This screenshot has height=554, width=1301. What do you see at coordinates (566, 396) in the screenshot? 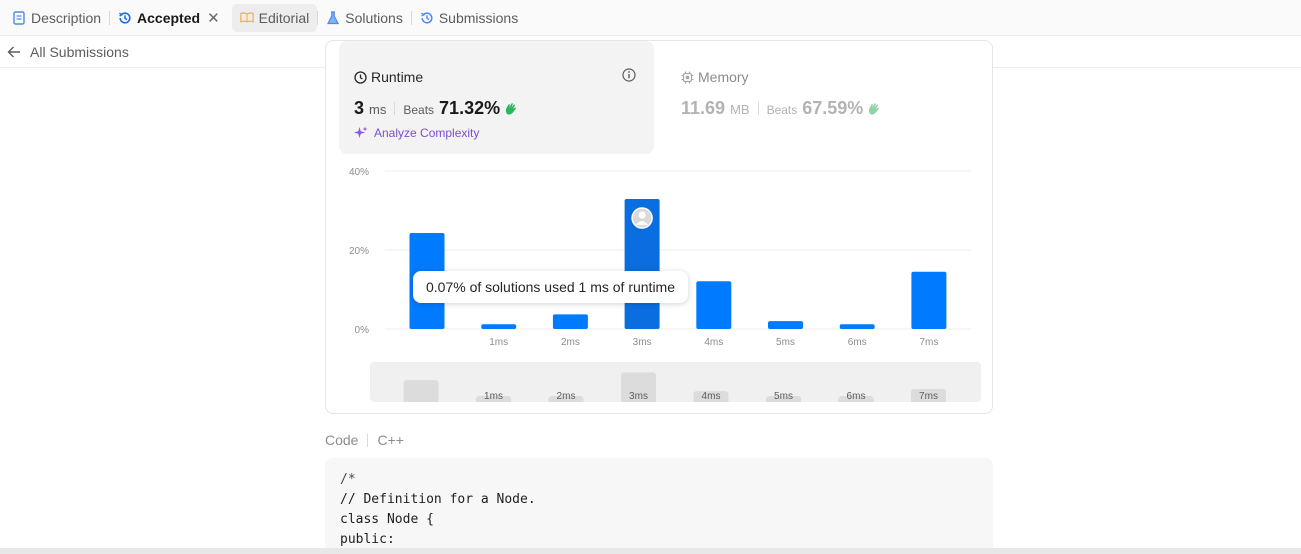
I see `mini-tick-label: 2ms` at bounding box center [566, 396].